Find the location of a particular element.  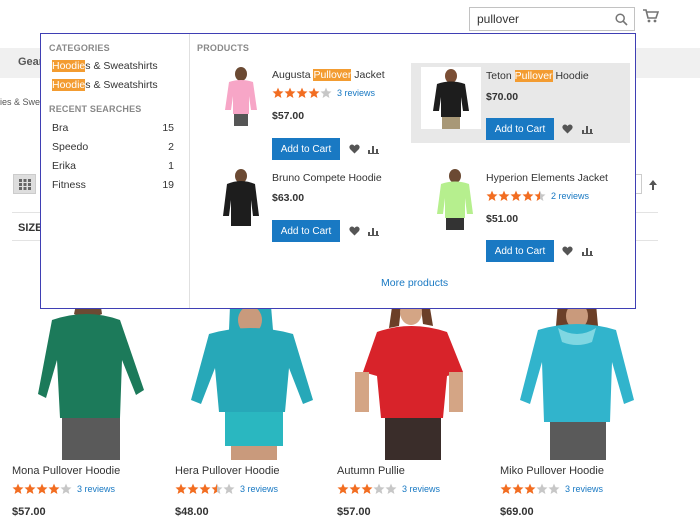

sort-direction-icon is located at coordinates (653, 185).